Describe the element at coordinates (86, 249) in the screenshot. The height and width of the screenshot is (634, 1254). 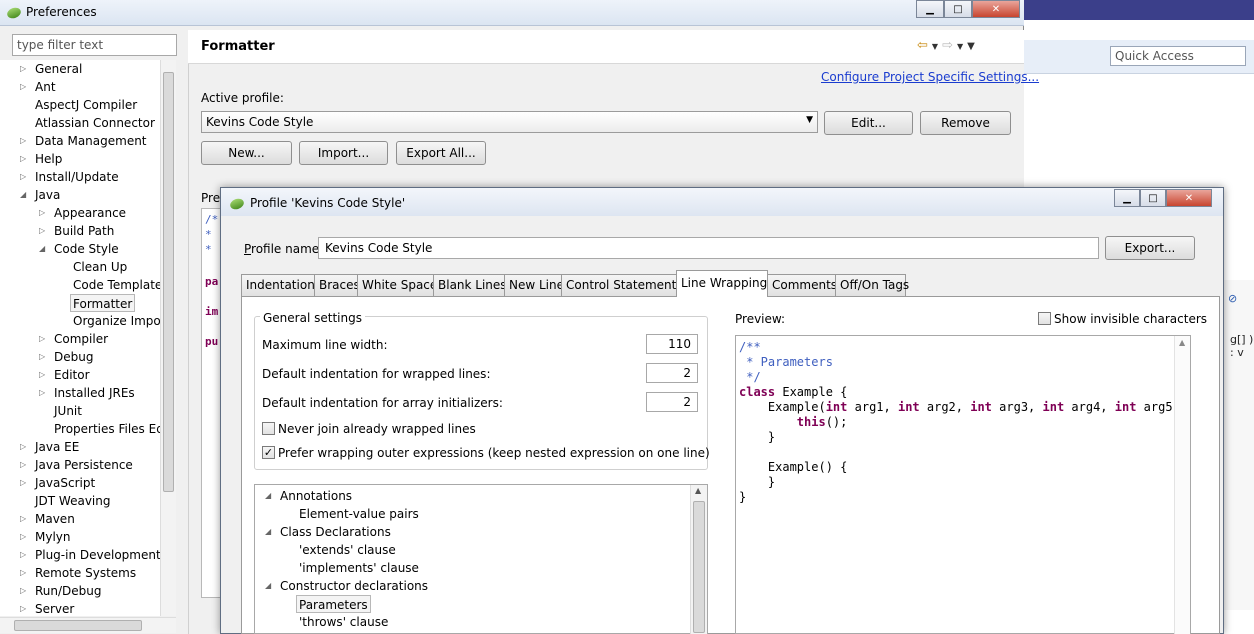
I see `tree-item: Code Style` at that location.